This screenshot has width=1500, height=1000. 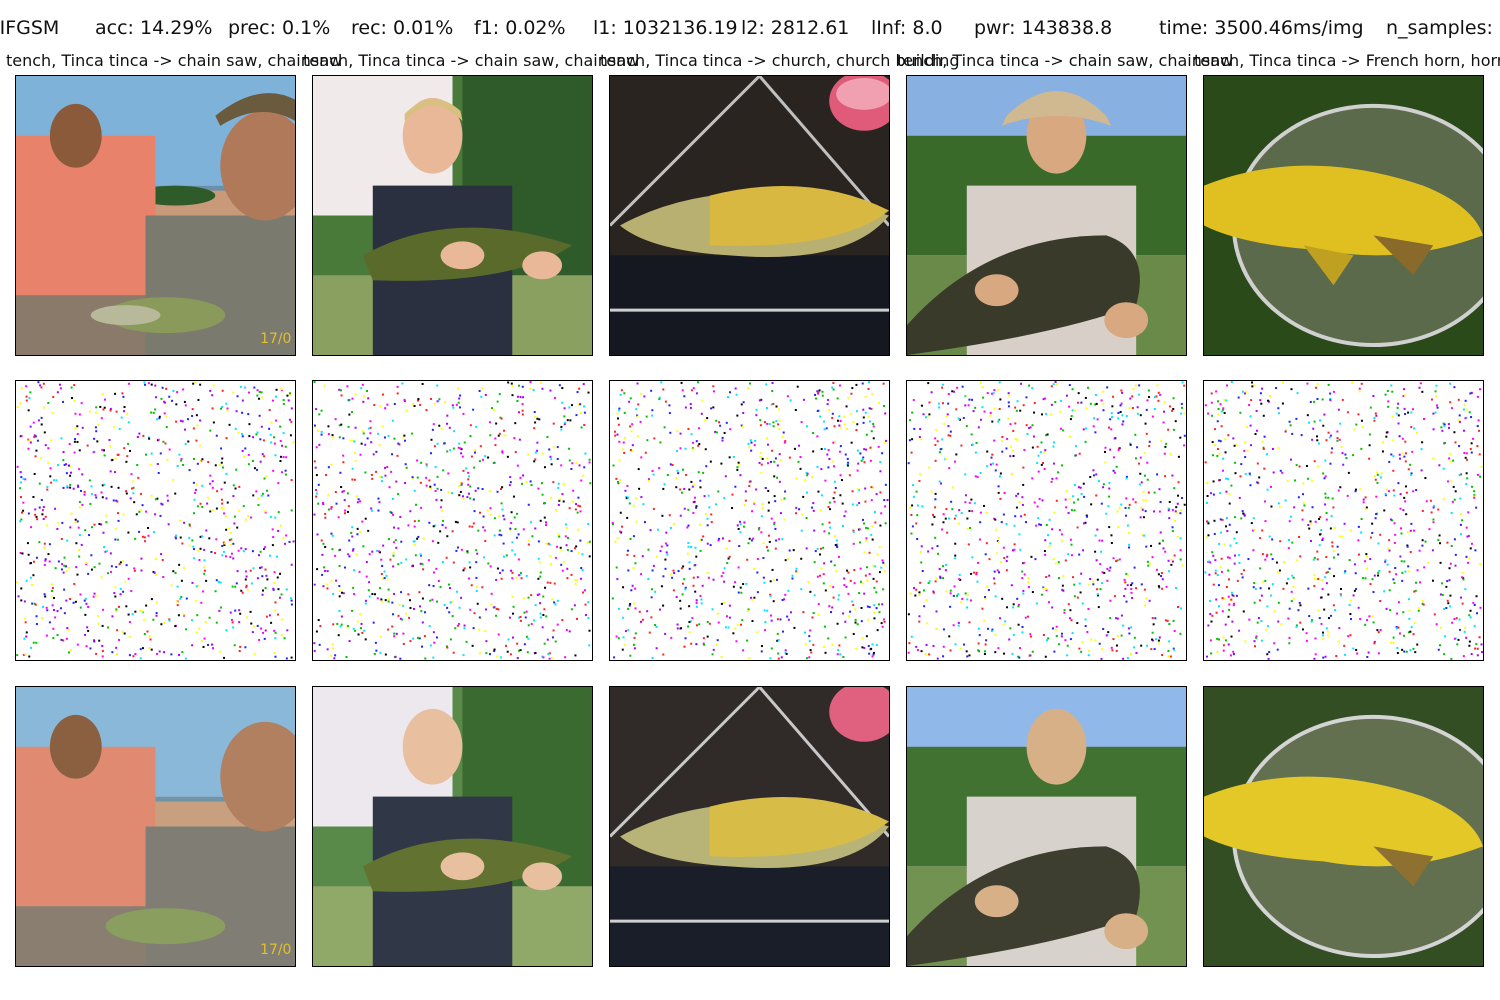 What do you see at coordinates (1261, 28) in the screenshot?
I see `time-stat: time: 3500.46ms/img` at bounding box center [1261, 28].